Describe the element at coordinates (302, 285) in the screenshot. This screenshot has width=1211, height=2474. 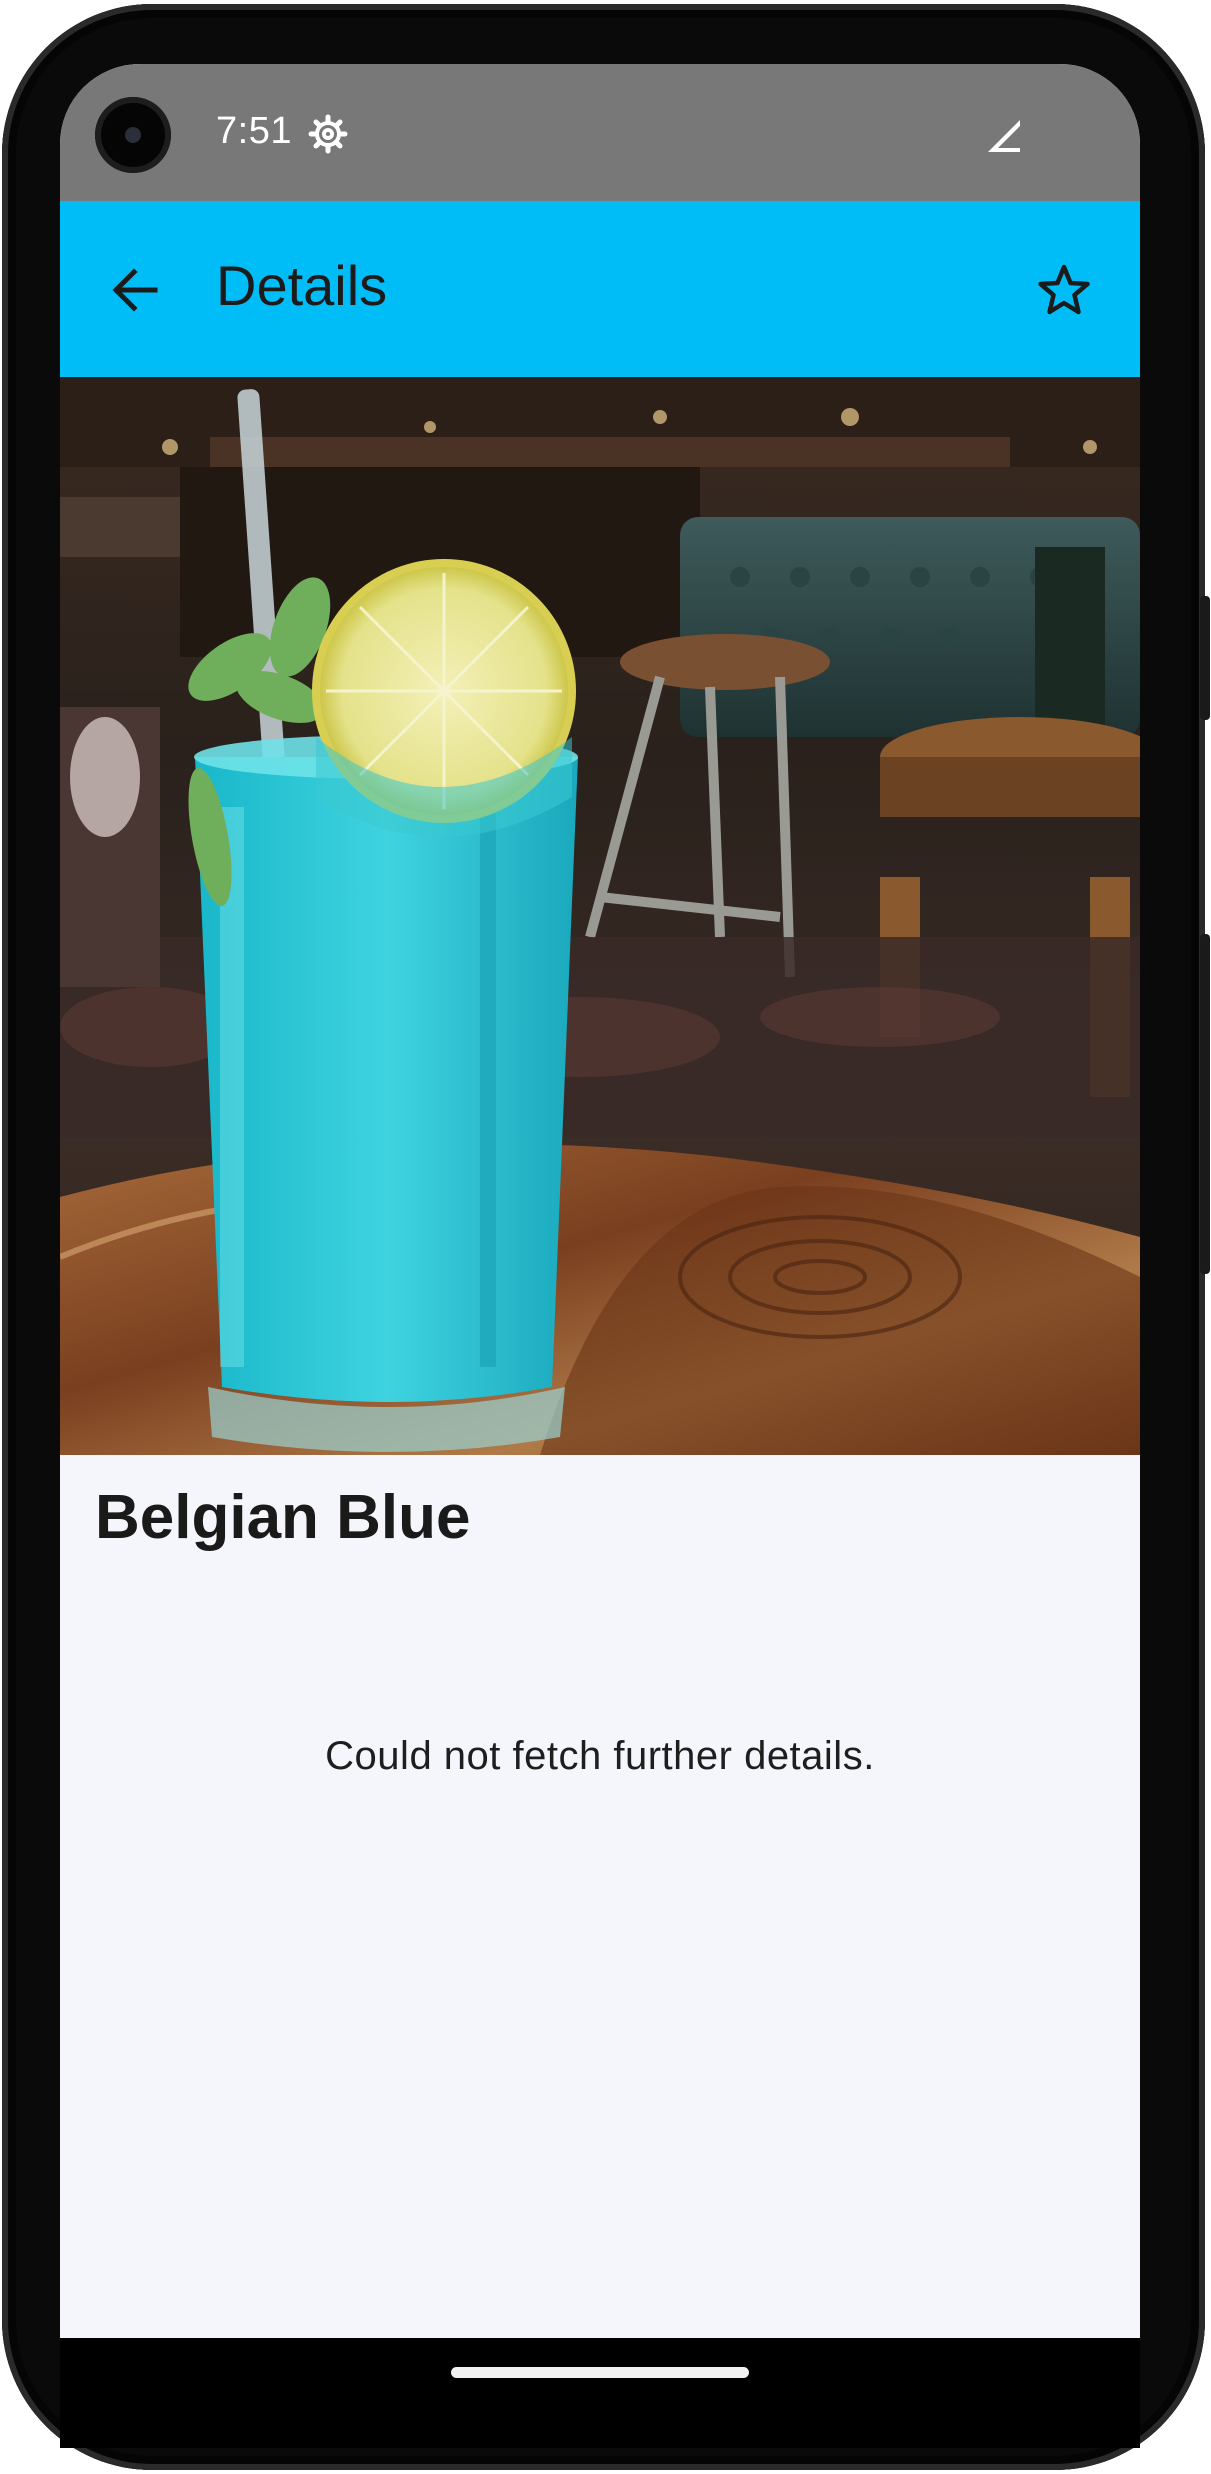
I see `page-title: Details` at that location.